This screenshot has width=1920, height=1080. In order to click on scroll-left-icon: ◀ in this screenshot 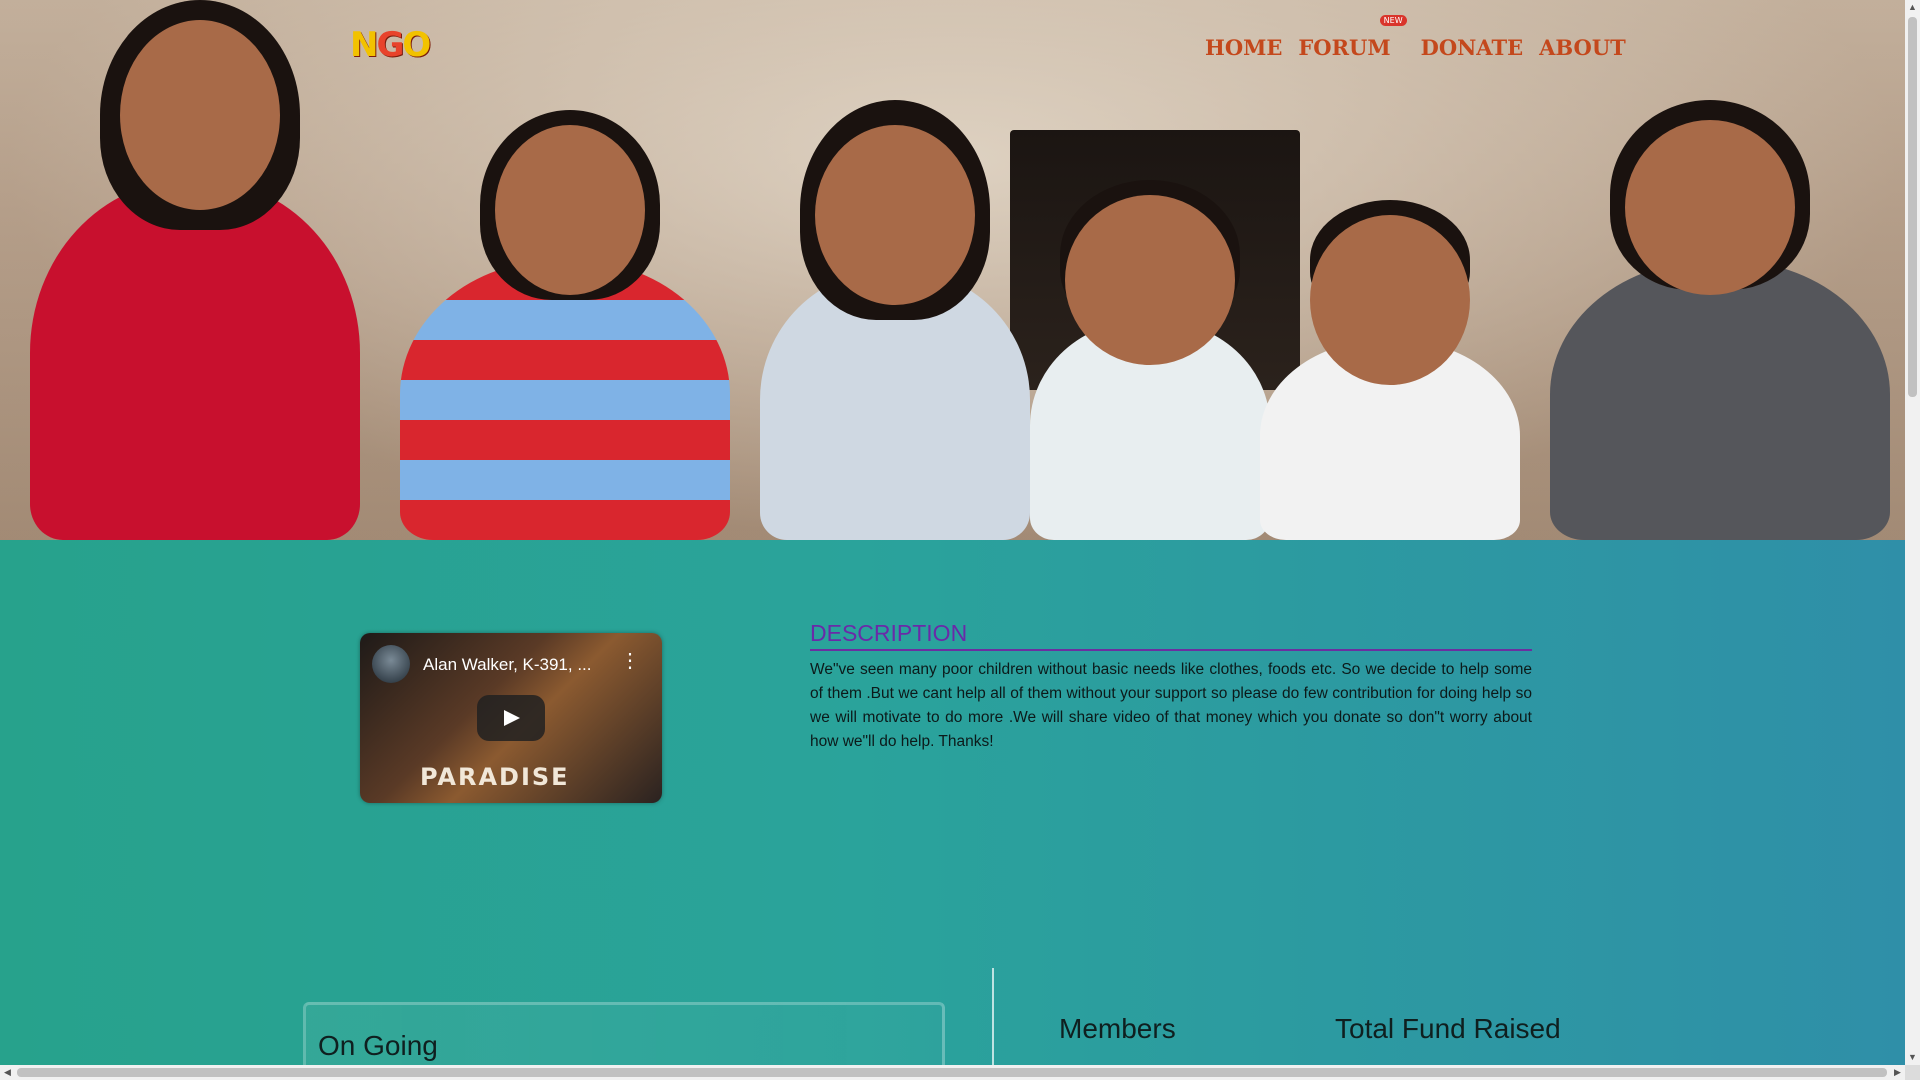, I will do `click(7, 1072)`.